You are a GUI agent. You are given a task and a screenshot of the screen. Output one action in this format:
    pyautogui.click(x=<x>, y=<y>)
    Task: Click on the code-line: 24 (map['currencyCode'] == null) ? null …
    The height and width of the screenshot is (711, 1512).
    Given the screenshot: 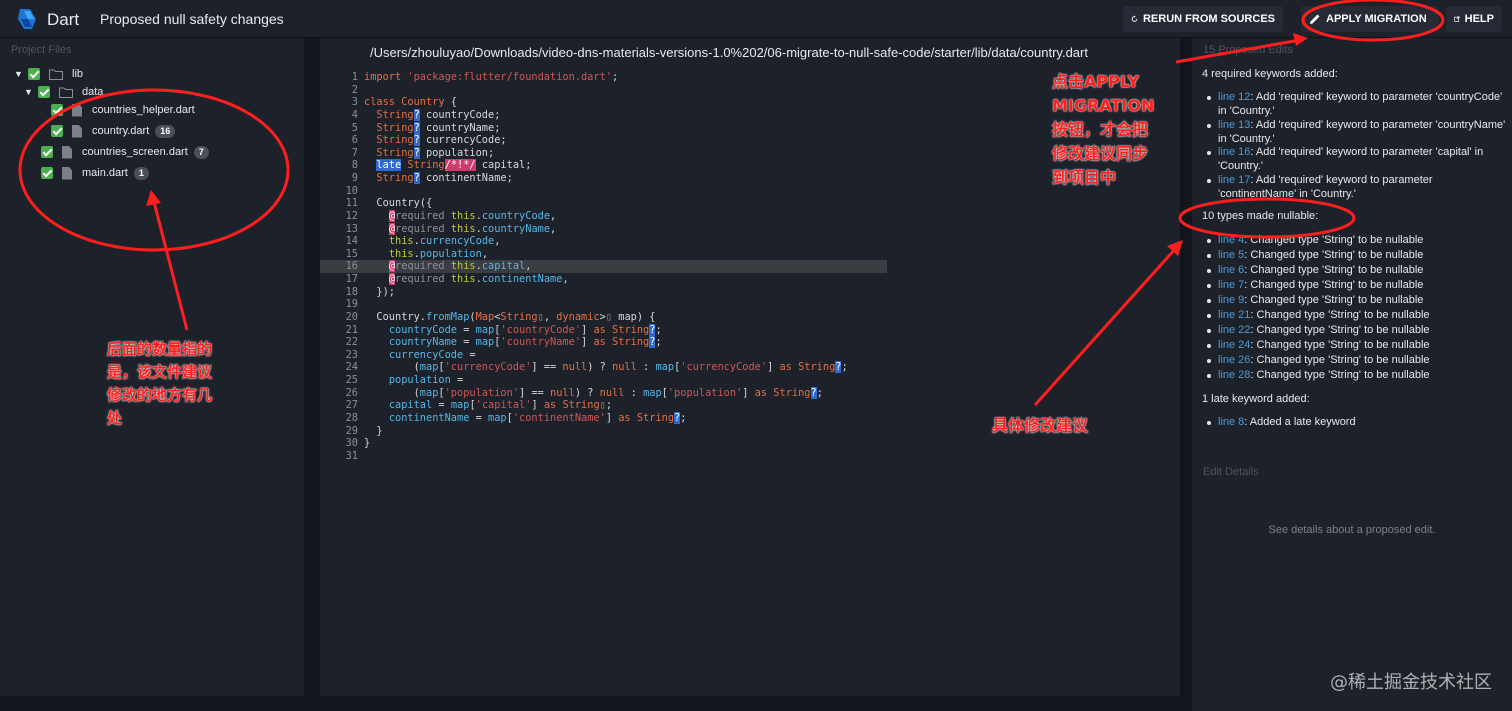 What is the action you would take?
    pyautogui.click(x=596, y=367)
    